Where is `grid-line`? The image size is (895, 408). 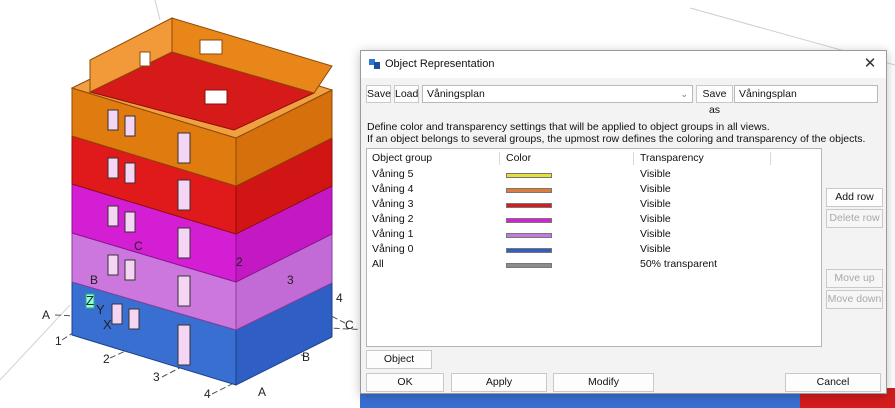
grid-line is located at coordinates (157, 10).